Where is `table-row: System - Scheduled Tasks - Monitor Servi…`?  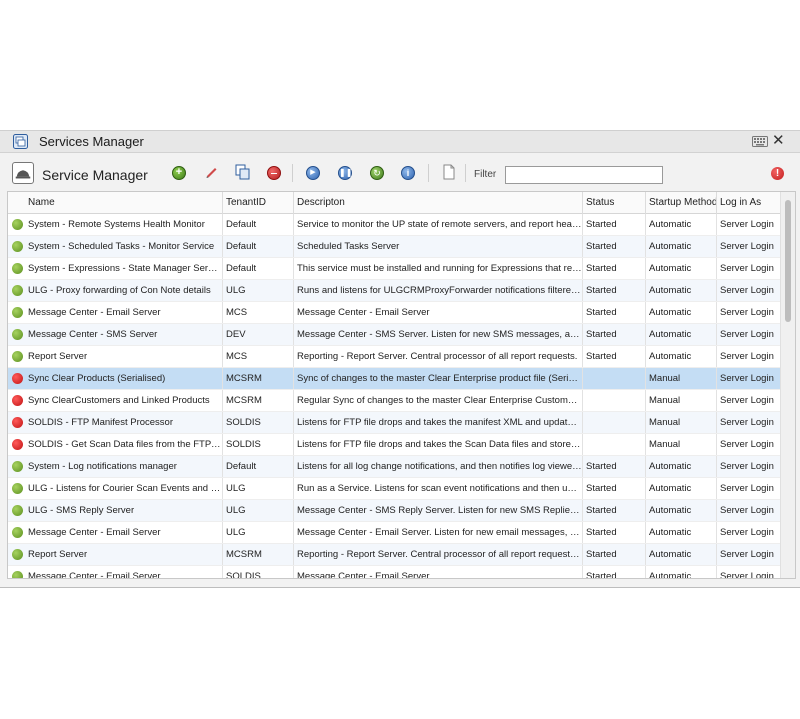 table-row: System - Scheduled Tasks - Monitor Servi… is located at coordinates (394, 247).